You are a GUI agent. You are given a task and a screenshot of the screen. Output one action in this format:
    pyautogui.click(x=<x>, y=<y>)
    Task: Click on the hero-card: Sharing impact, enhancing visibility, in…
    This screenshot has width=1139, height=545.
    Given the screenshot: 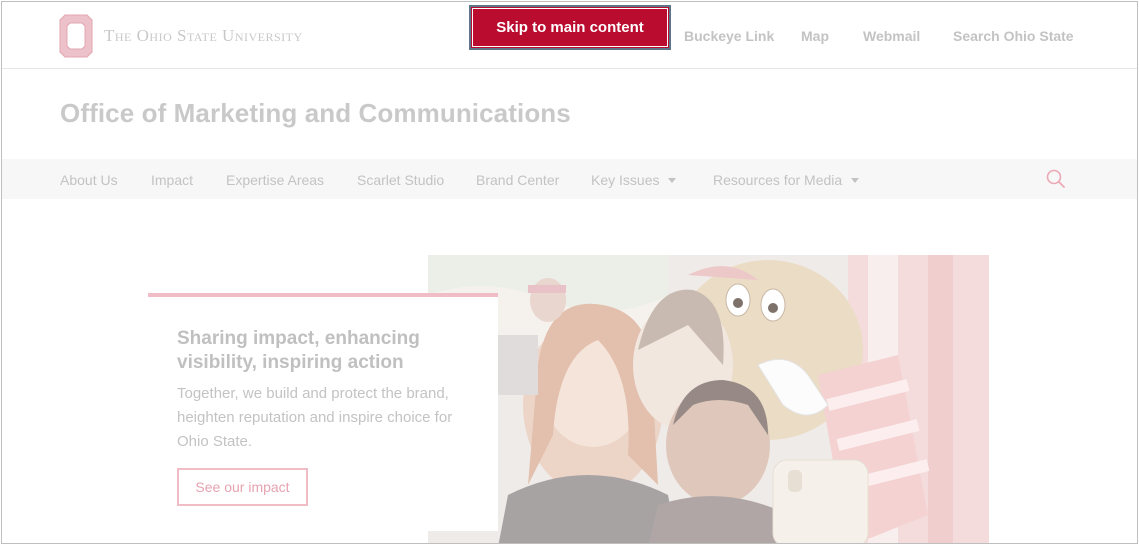 What is the action you would take?
    pyautogui.click(x=323, y=412)
    